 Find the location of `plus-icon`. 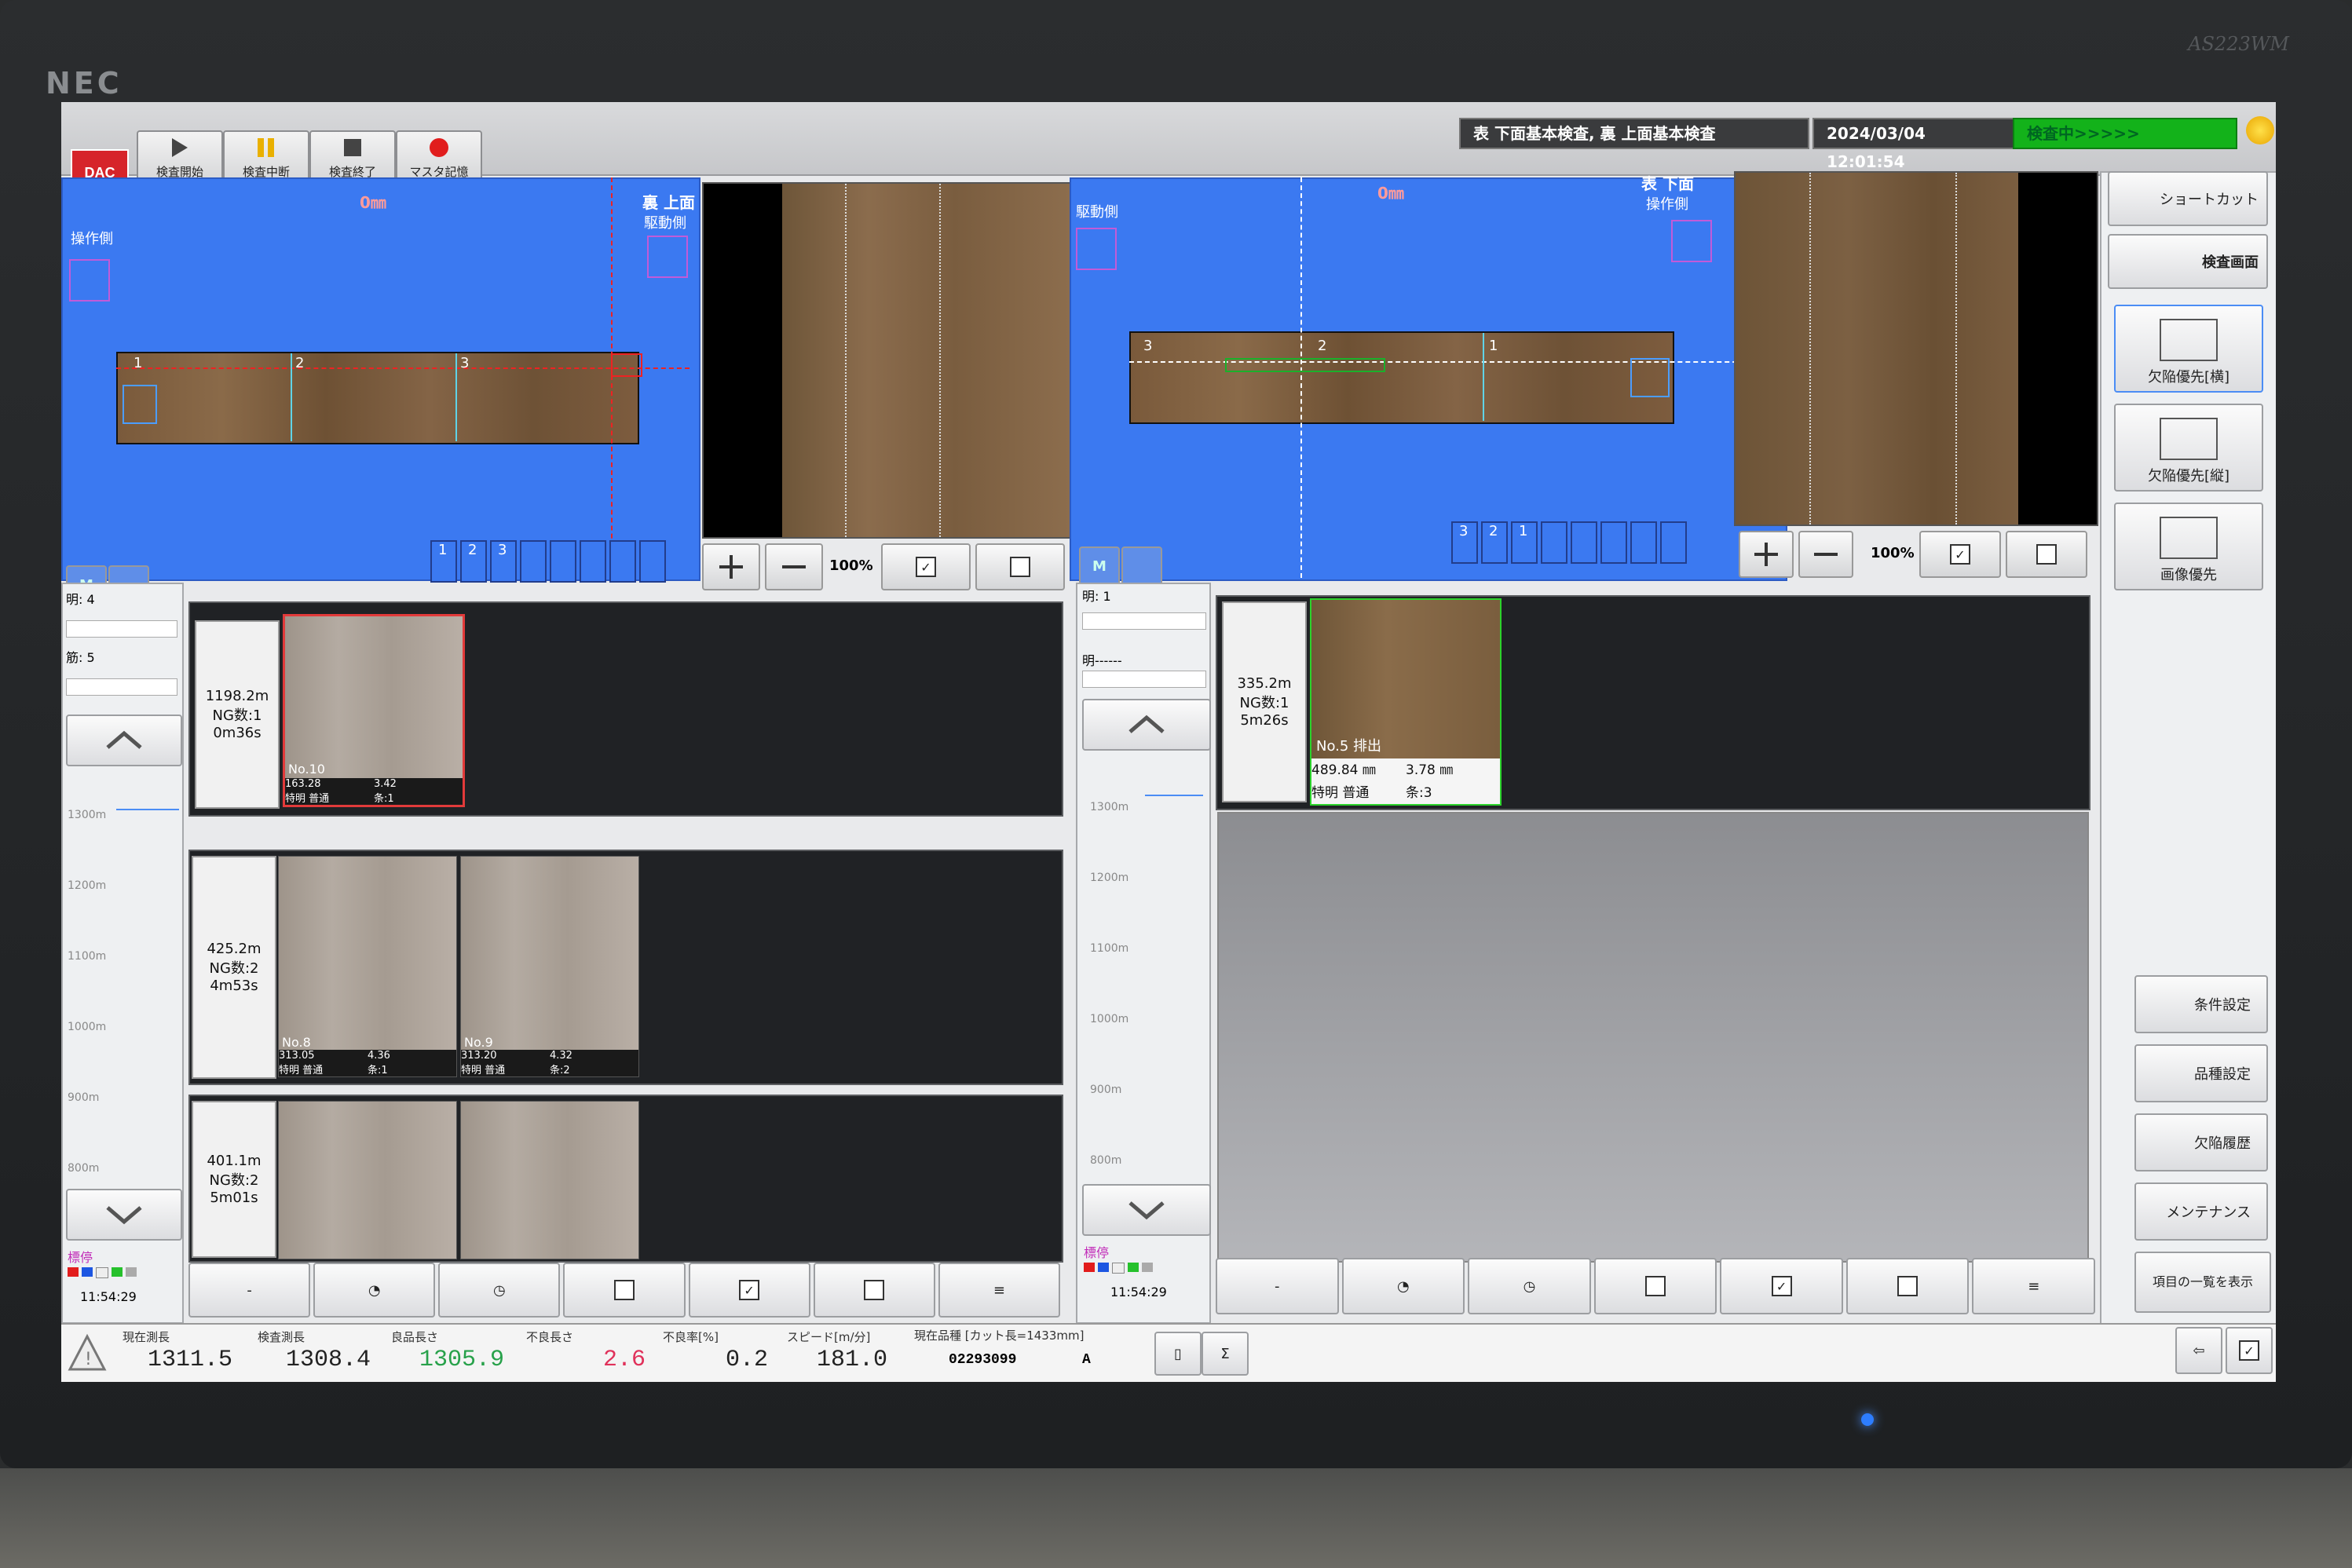

plus-icon is located at coordinates (731, 567).